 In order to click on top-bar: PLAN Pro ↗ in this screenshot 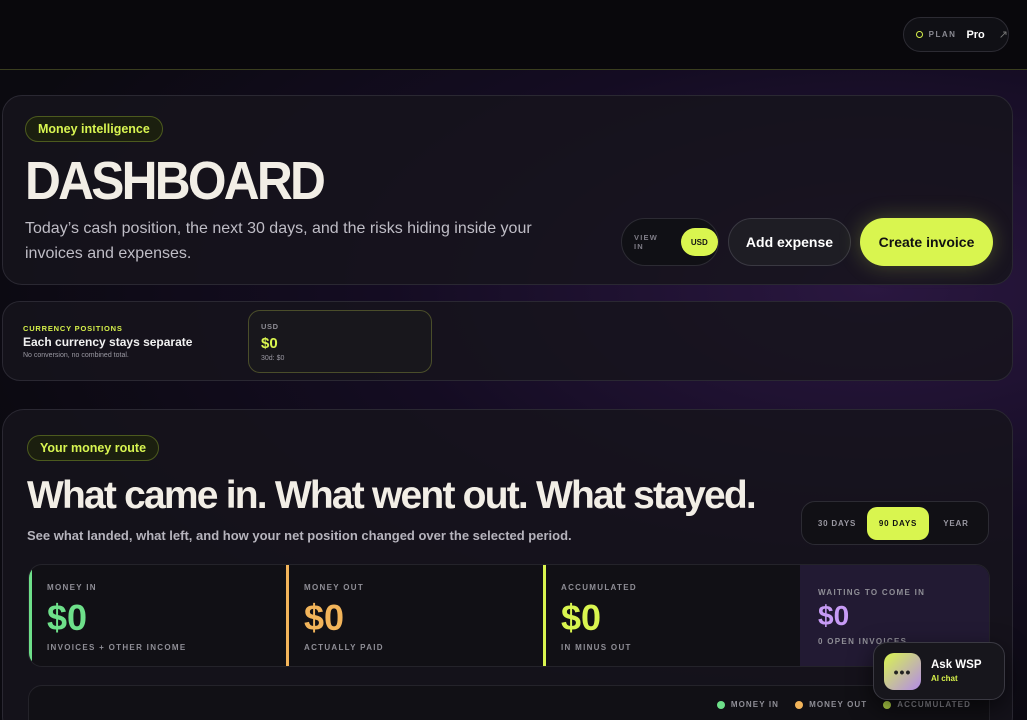, I will do `click(513, 35)`.